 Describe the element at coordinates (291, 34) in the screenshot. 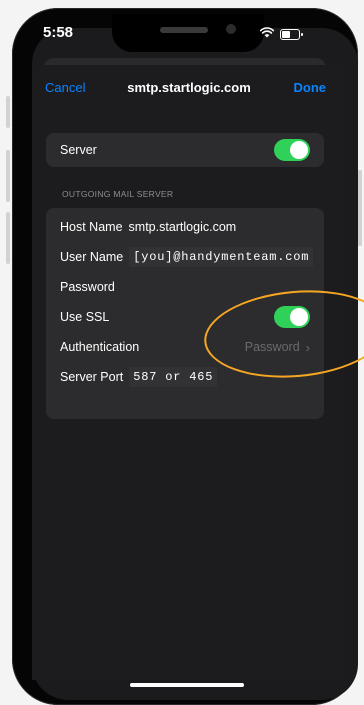

I see `battery-icon` at that location.